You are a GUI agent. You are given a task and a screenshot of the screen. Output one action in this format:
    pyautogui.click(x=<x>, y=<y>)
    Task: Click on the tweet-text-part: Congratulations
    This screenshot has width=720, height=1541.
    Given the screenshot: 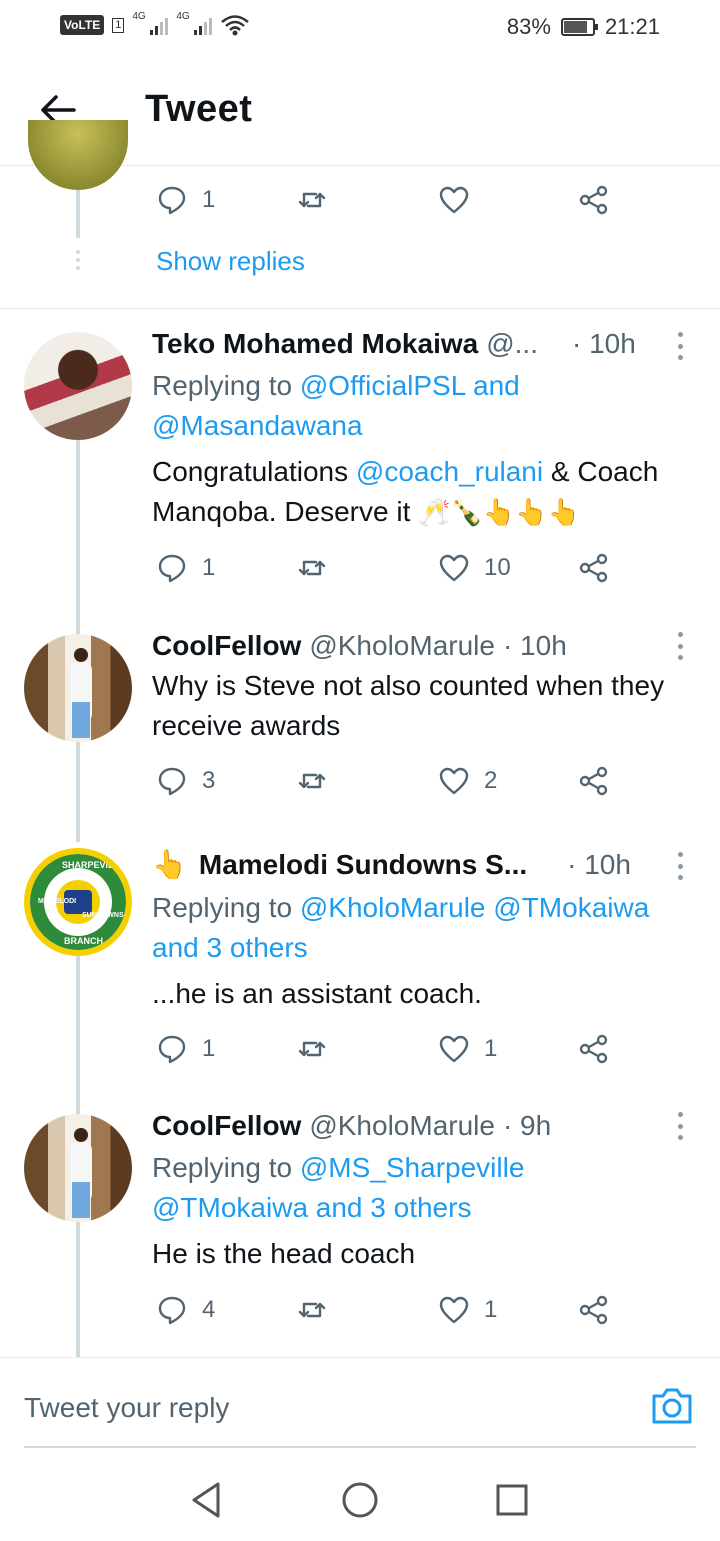 What is the action you would take?
    pyautogui.click(x=250, y=471)
    